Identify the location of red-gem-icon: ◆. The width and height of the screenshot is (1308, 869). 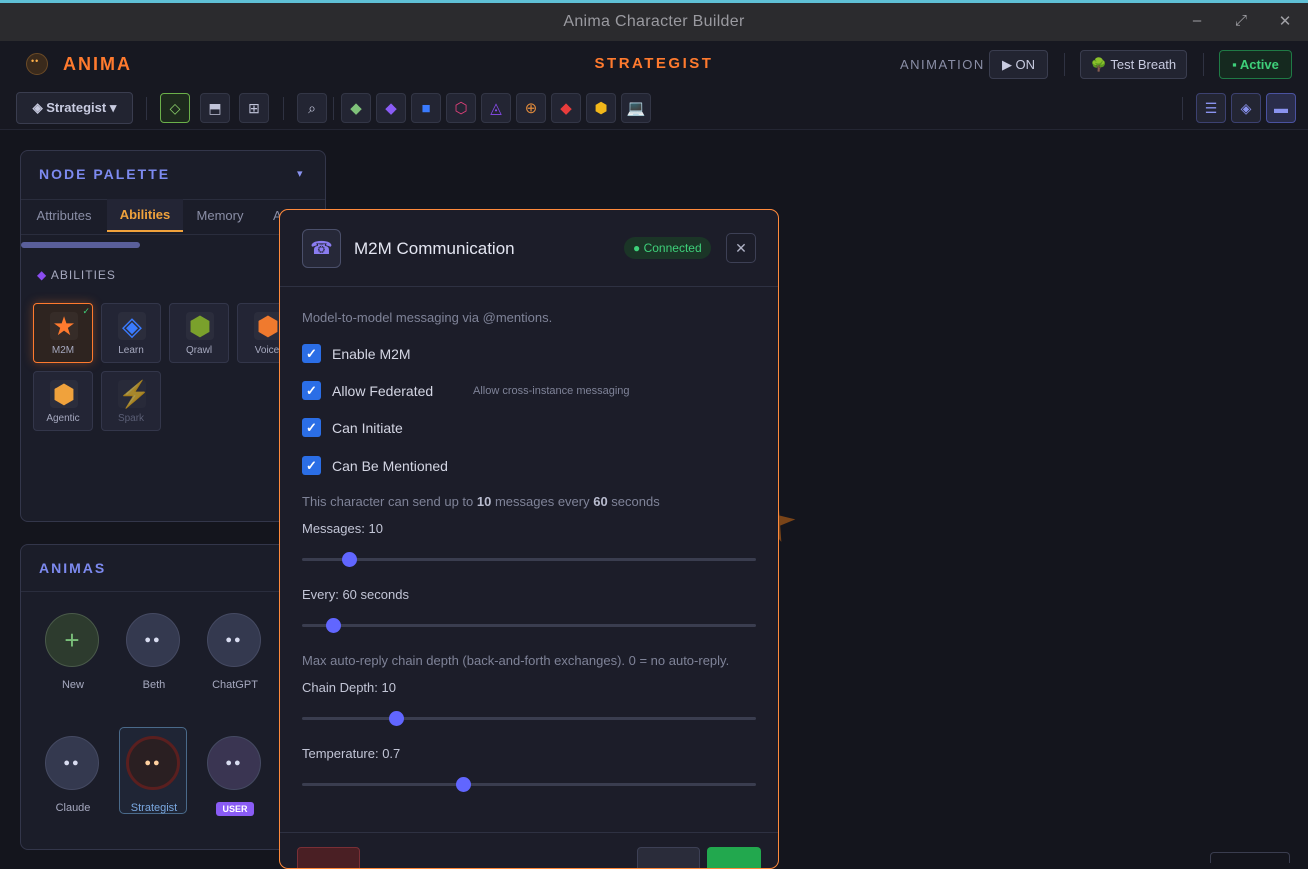
(566, 108).